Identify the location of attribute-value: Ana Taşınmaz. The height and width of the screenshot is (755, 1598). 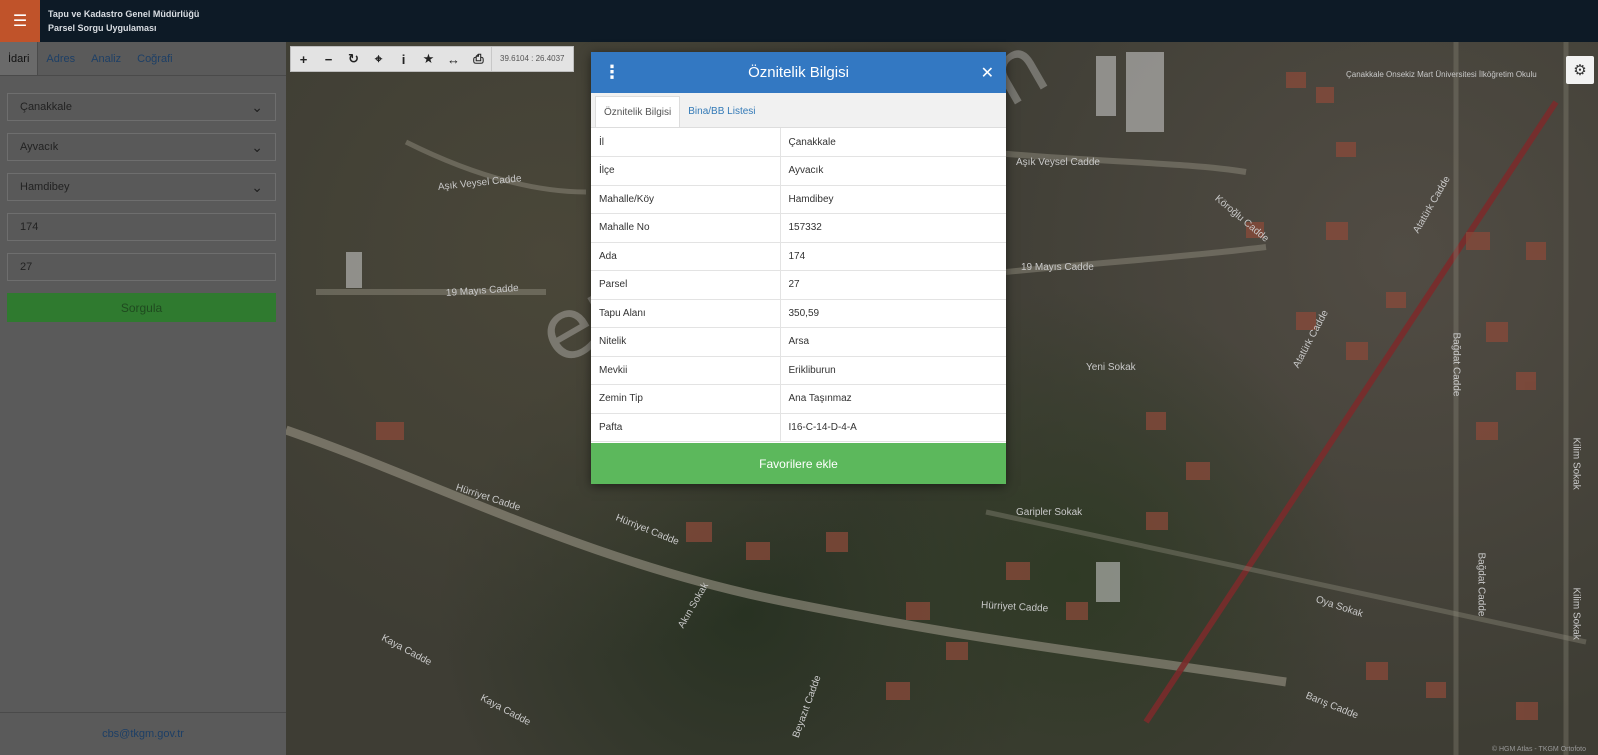
(893, 399).